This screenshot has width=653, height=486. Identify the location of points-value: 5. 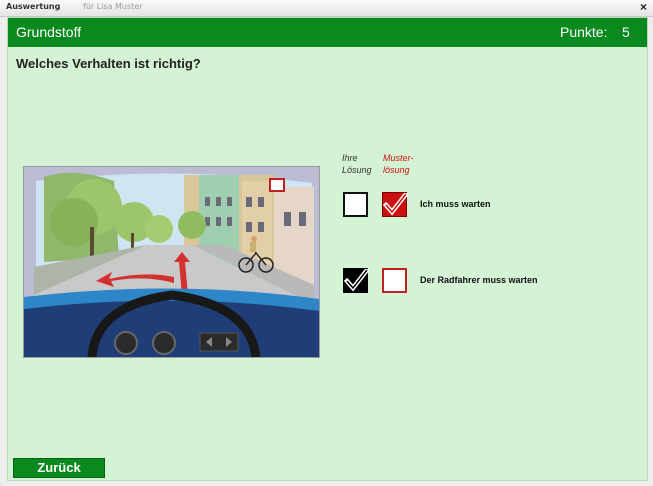
(626, 32).